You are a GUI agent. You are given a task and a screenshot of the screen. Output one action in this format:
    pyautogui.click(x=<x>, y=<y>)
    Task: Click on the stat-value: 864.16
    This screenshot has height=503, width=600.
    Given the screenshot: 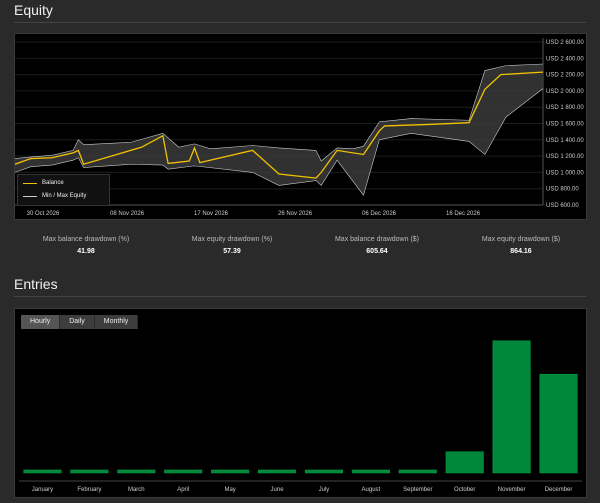 What is the action you would take?
    pyautogui.click(x=521, y=251)
    